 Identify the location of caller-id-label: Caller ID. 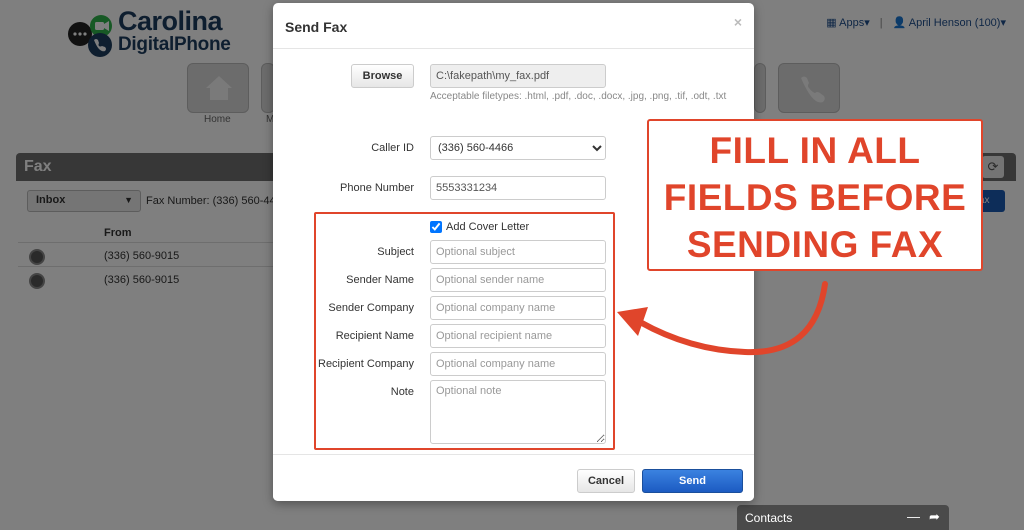
(392, 148).